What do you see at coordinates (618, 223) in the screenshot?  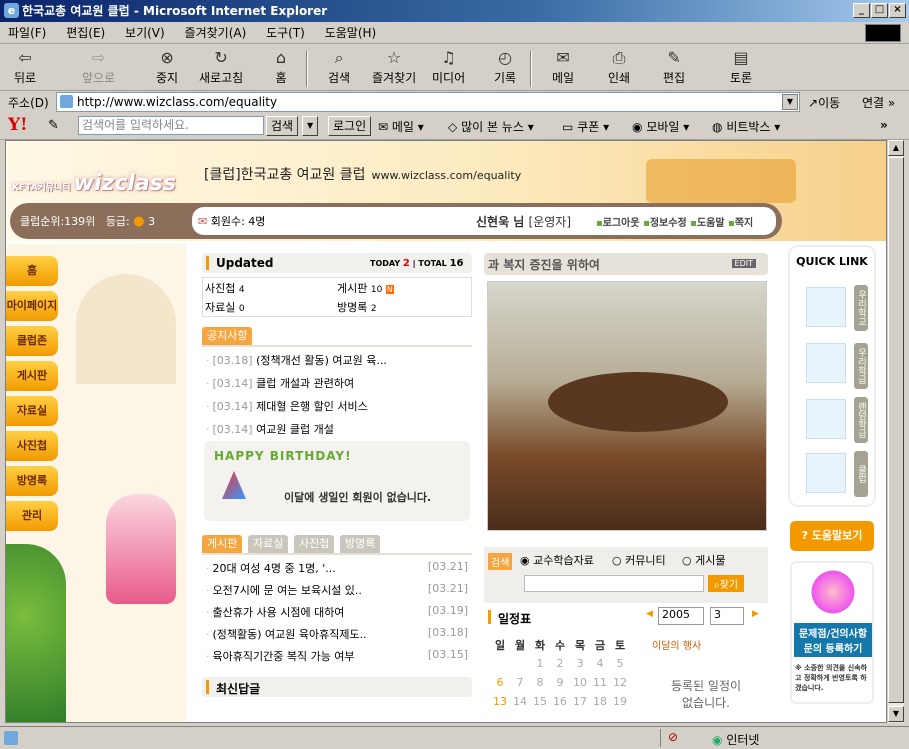 I see `logout-link: ▪로그아웃` at bounding box center [618, 223].